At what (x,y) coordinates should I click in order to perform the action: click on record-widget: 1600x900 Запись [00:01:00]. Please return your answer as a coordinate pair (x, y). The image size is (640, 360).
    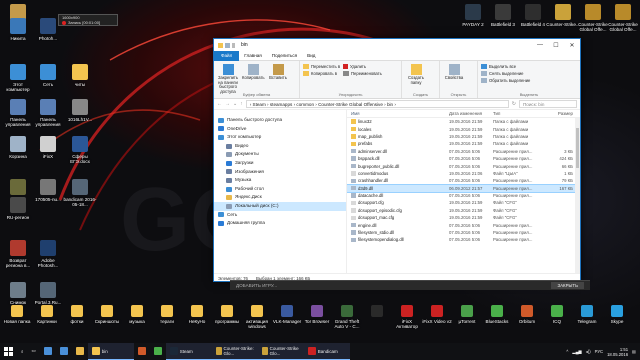
    Looking at the image, I should click on (88, 20).